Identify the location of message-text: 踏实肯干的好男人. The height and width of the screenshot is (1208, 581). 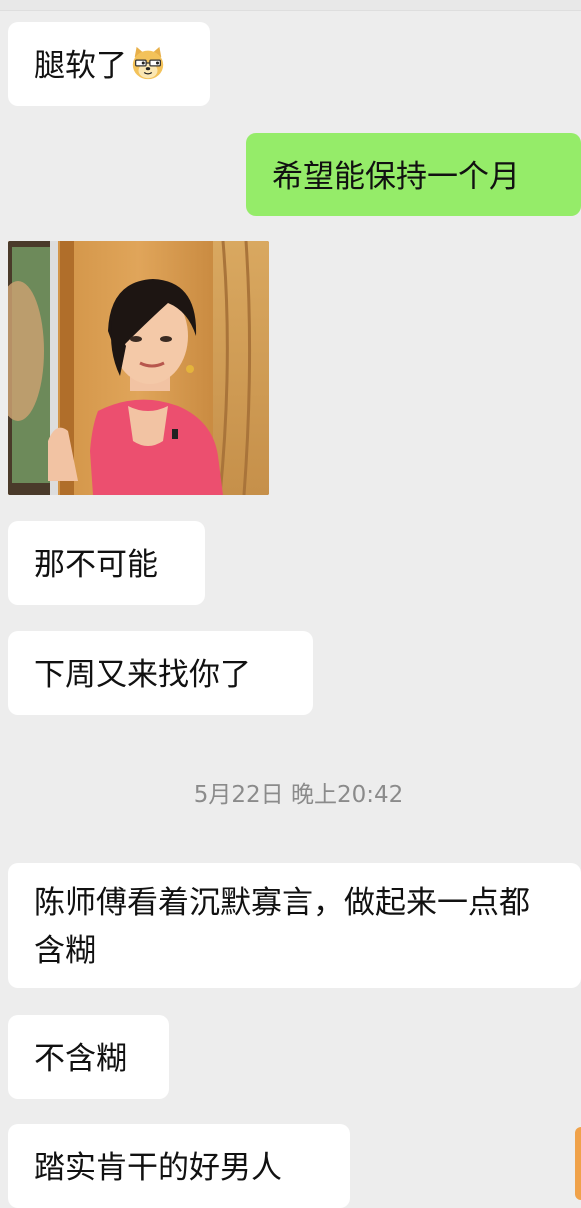
(158, 1168).